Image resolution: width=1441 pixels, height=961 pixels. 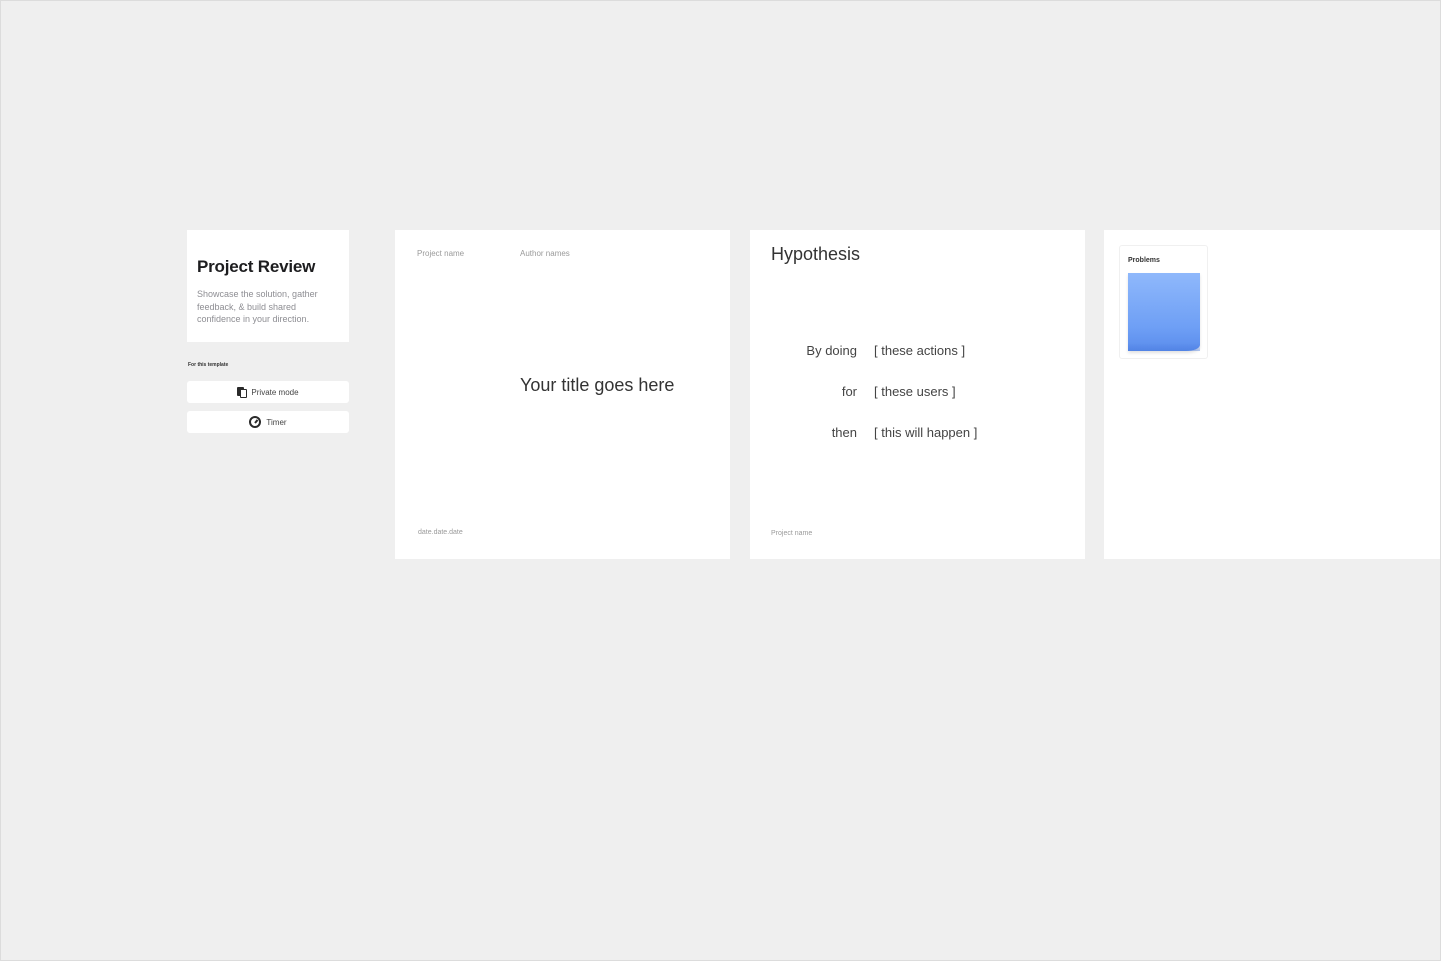 What do you see at coordinates (275, 392) in the screenshot?
I see `private-mode-label: Private mode` at bounding box center [275, 392].